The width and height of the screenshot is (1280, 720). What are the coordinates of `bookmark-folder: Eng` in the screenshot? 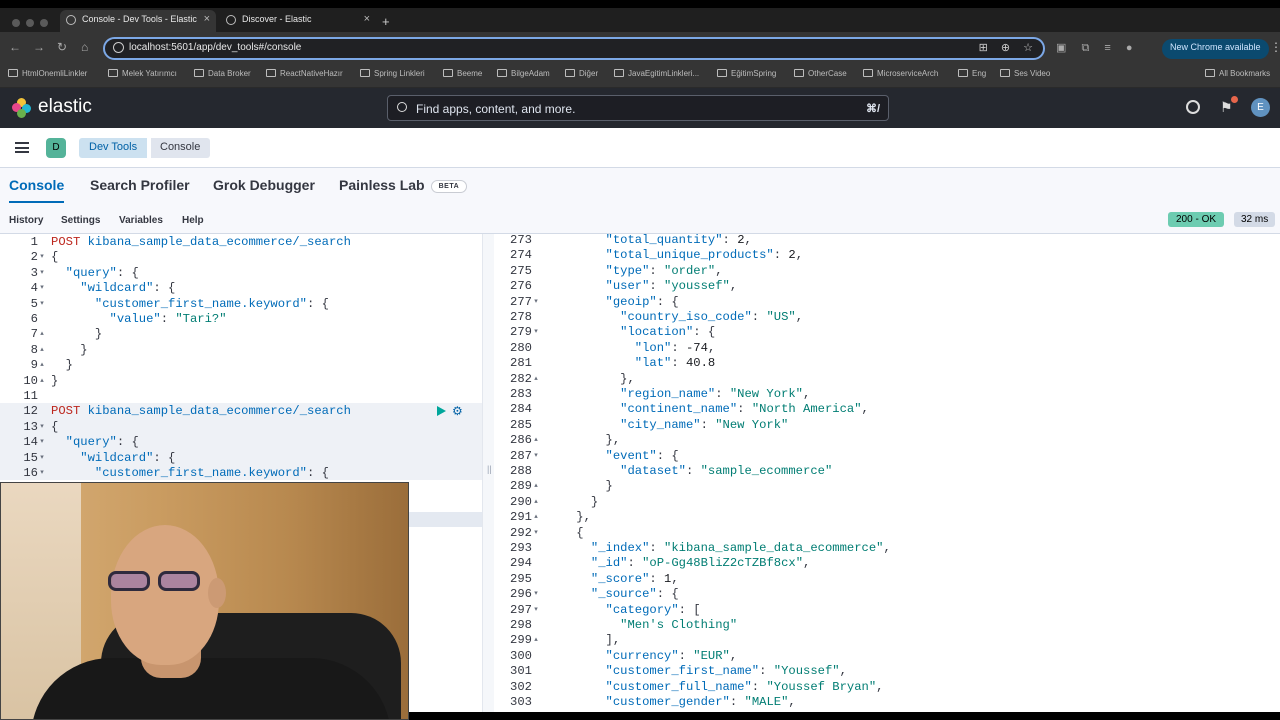 It's located at (972, 73).